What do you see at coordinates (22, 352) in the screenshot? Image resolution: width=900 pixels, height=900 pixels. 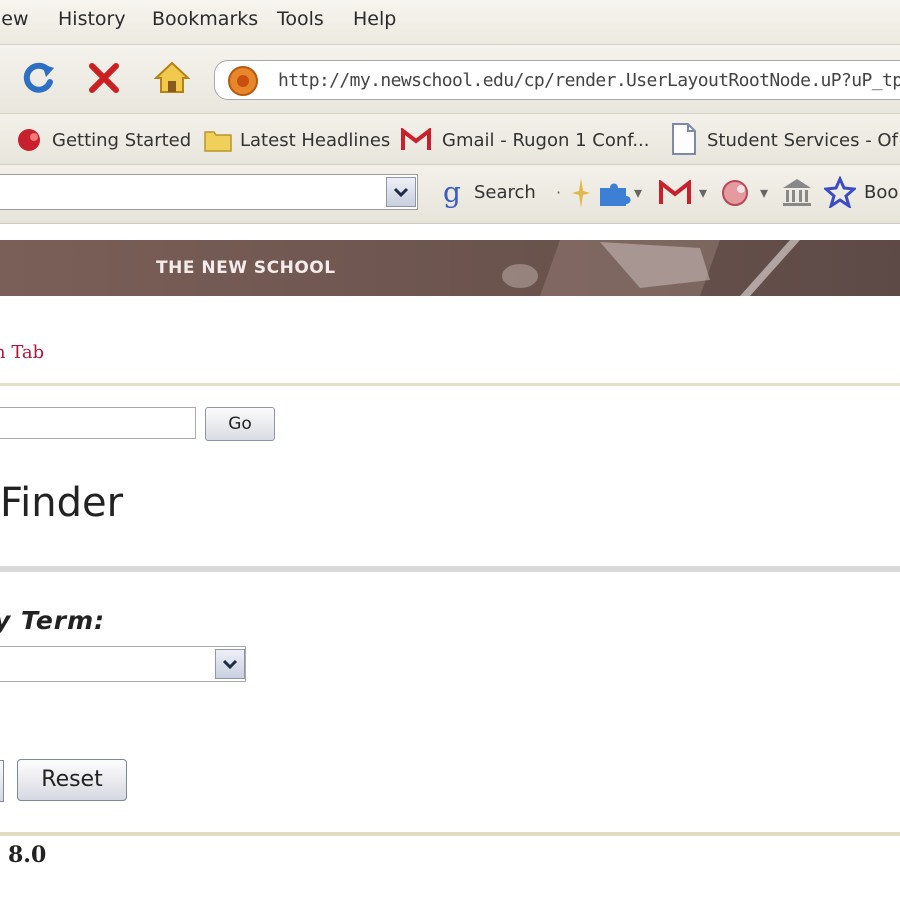 I see `tab-link: n Tab` at bounding box center [22, 352].